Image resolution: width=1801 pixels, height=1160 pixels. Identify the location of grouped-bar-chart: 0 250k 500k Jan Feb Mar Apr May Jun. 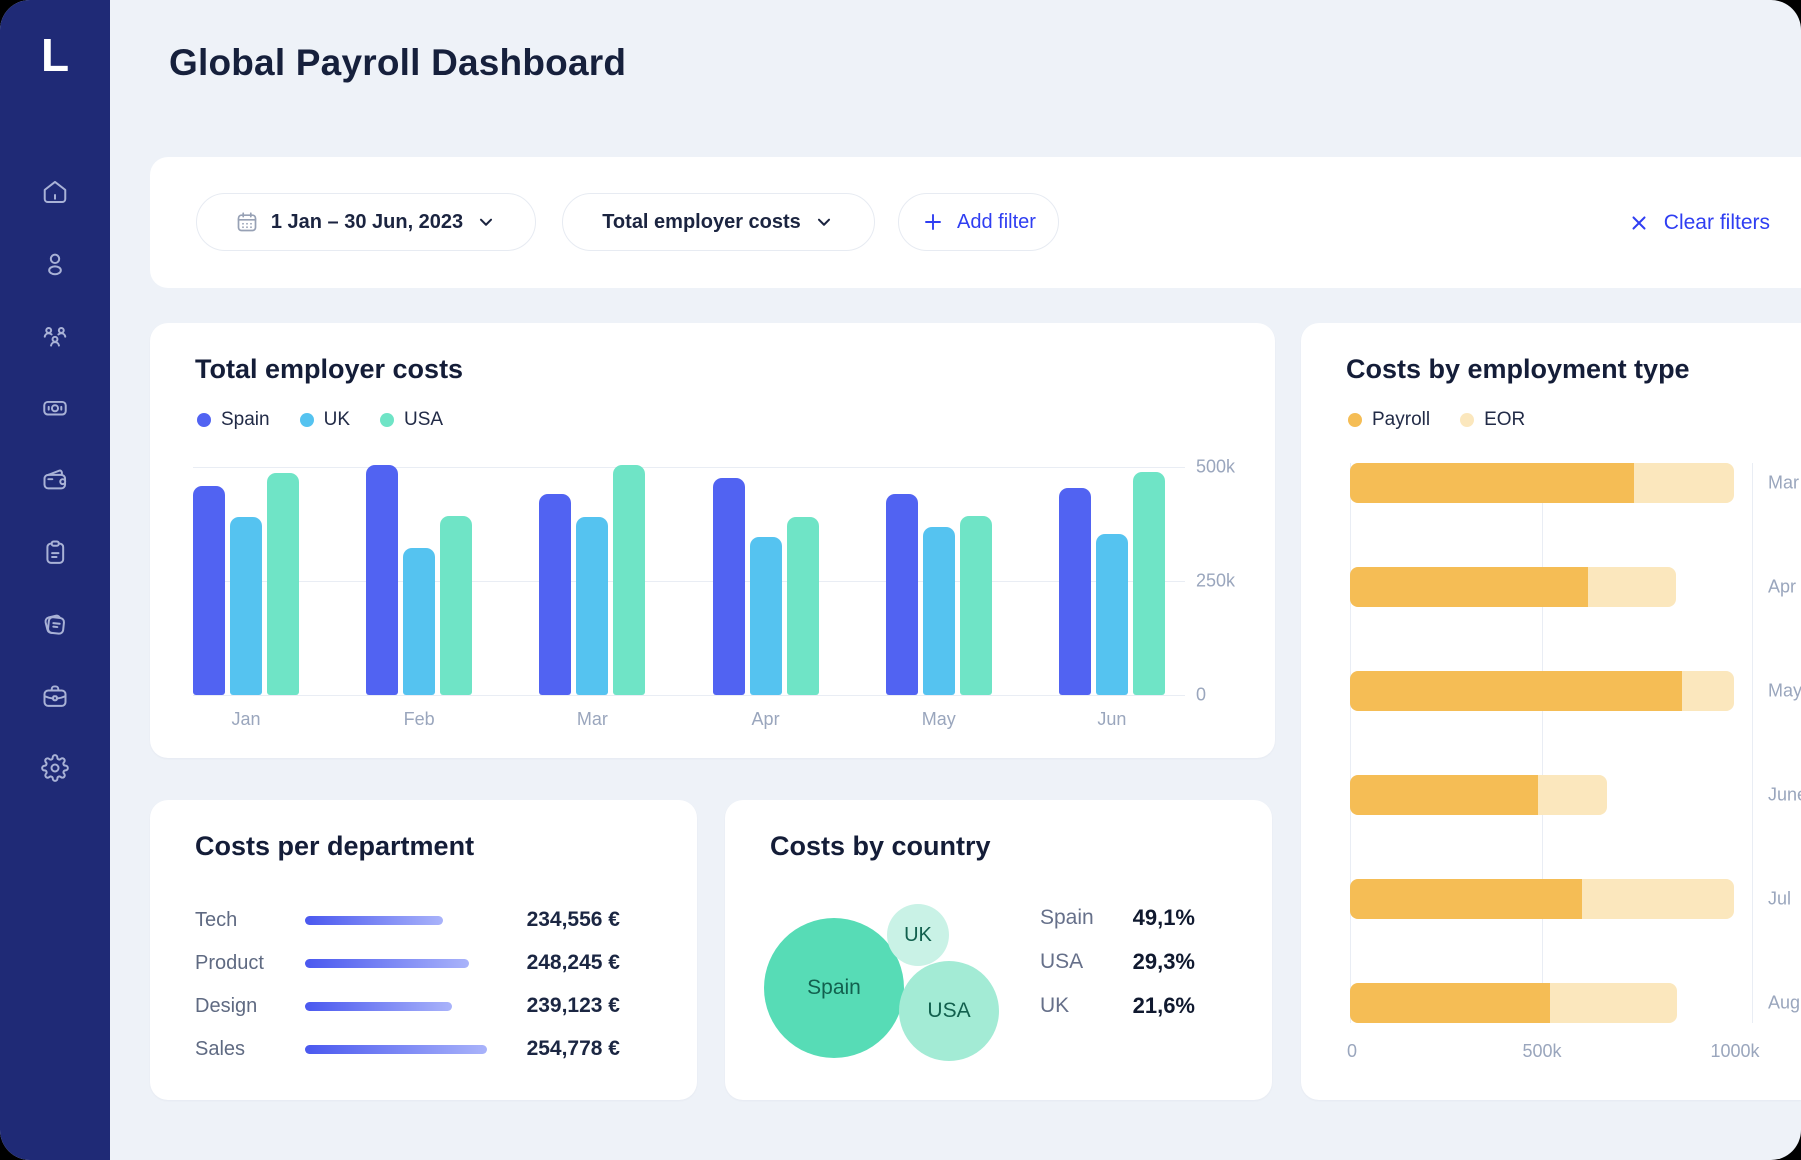
(714, 593).